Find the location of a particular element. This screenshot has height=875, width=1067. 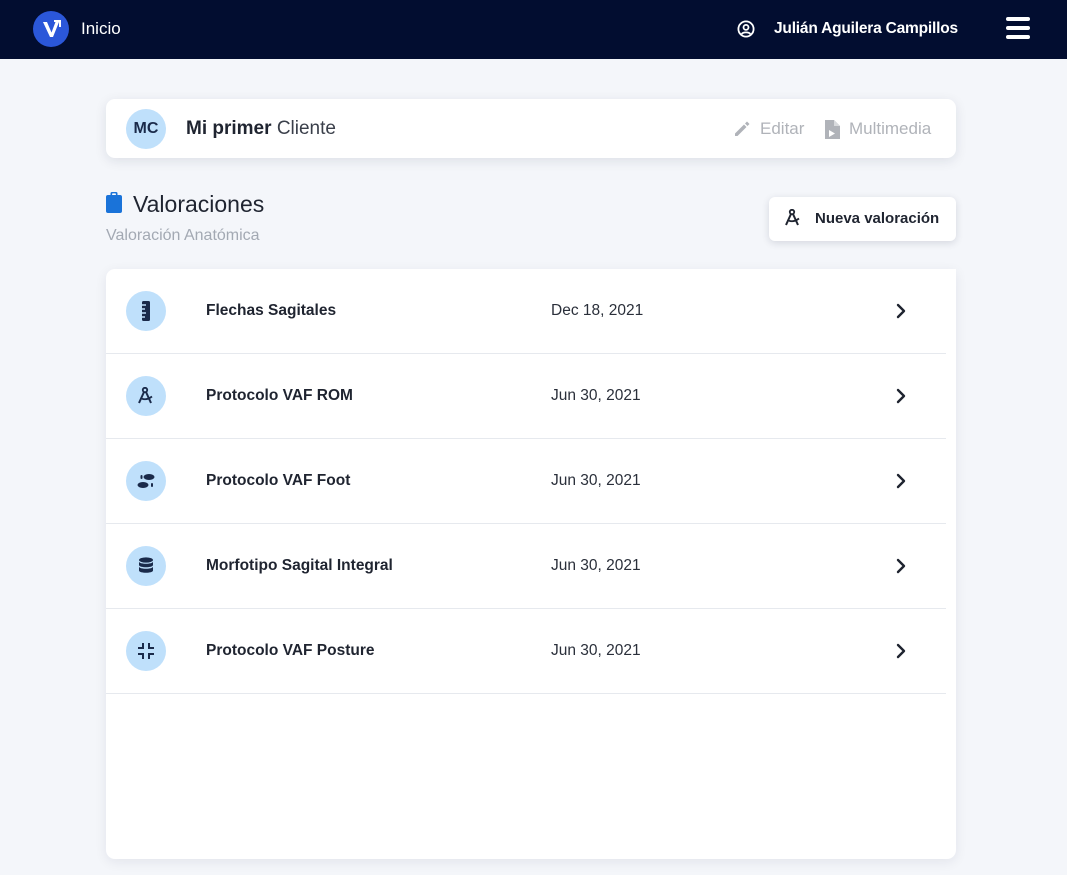

footprints-icon is located at coordinates (146, 481).